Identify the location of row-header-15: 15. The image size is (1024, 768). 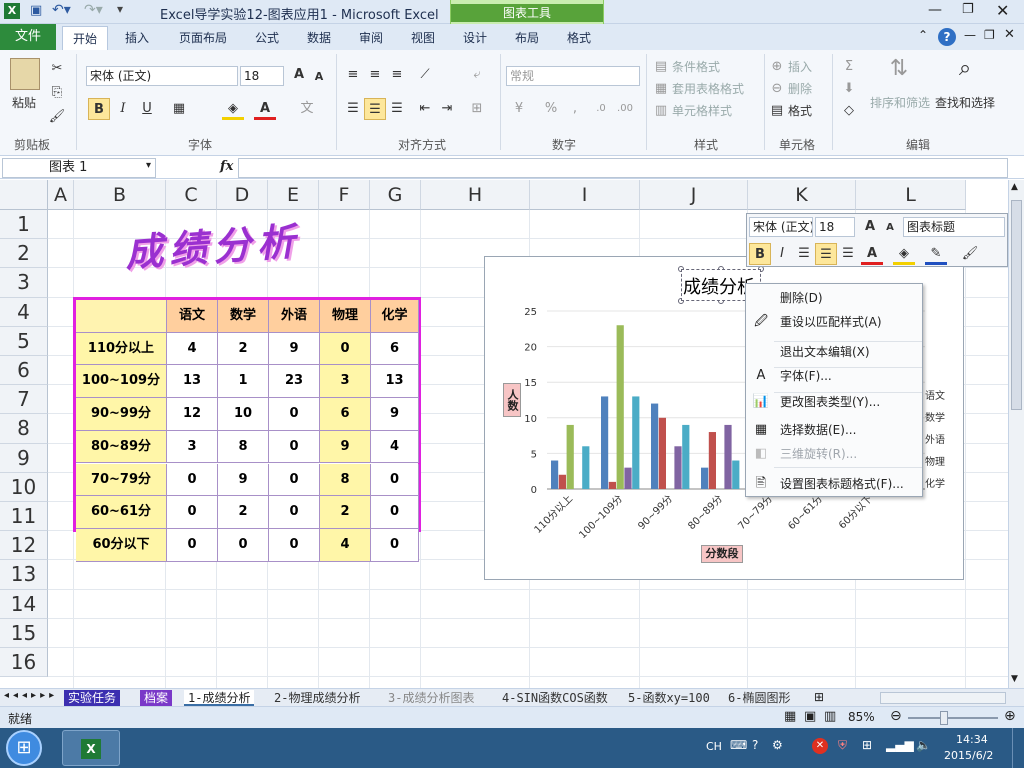
(24, 633).